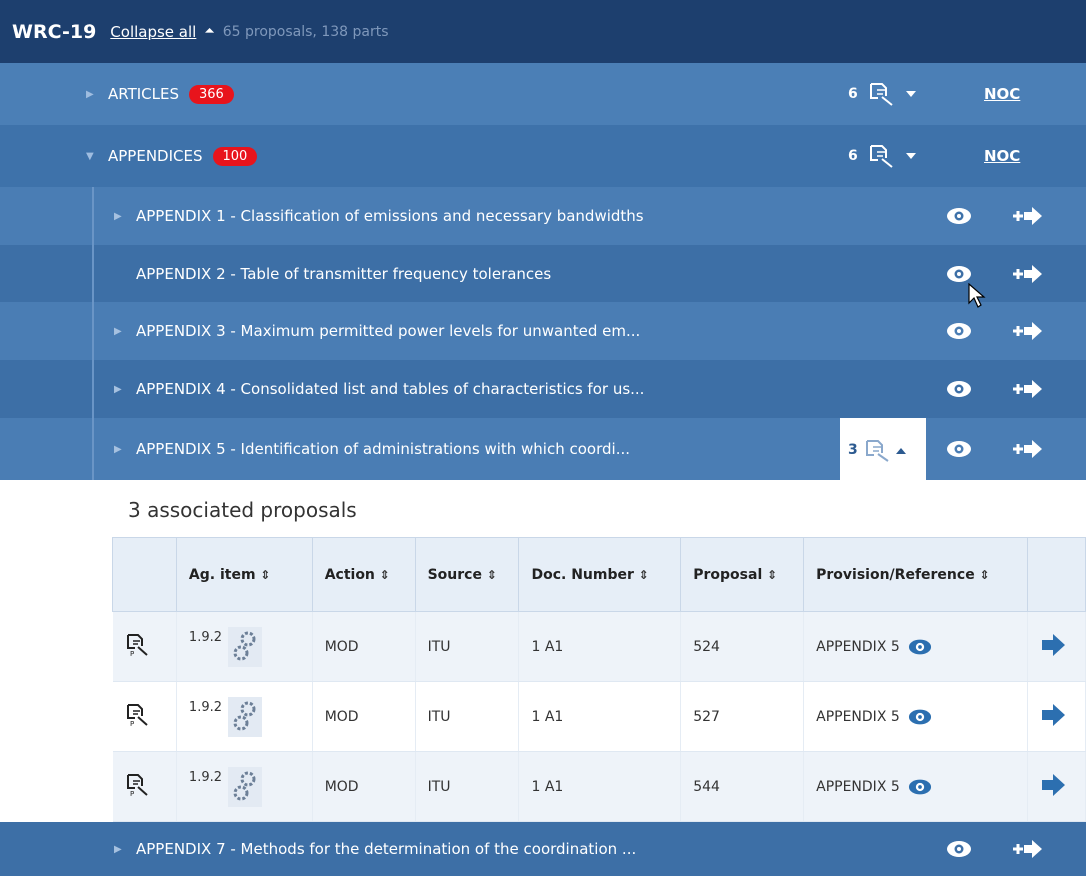  I want to click on table-row: P 1.9.2 MOD ITU 1 A1 544 APPENDIX 5, so click(599, 786).